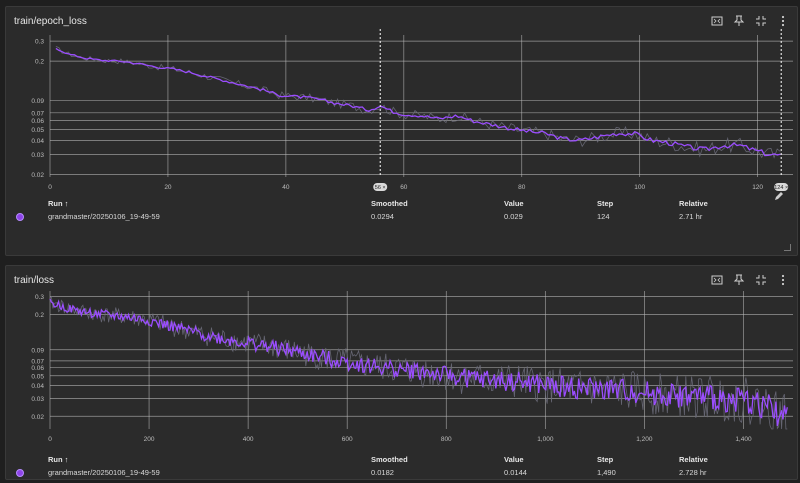 This screenshot has height=483, width=800. What do you see at coordinates (545, 439) in the screenshot?
I see `x-tick-label: 1,000` at bounding box center [545, 439].